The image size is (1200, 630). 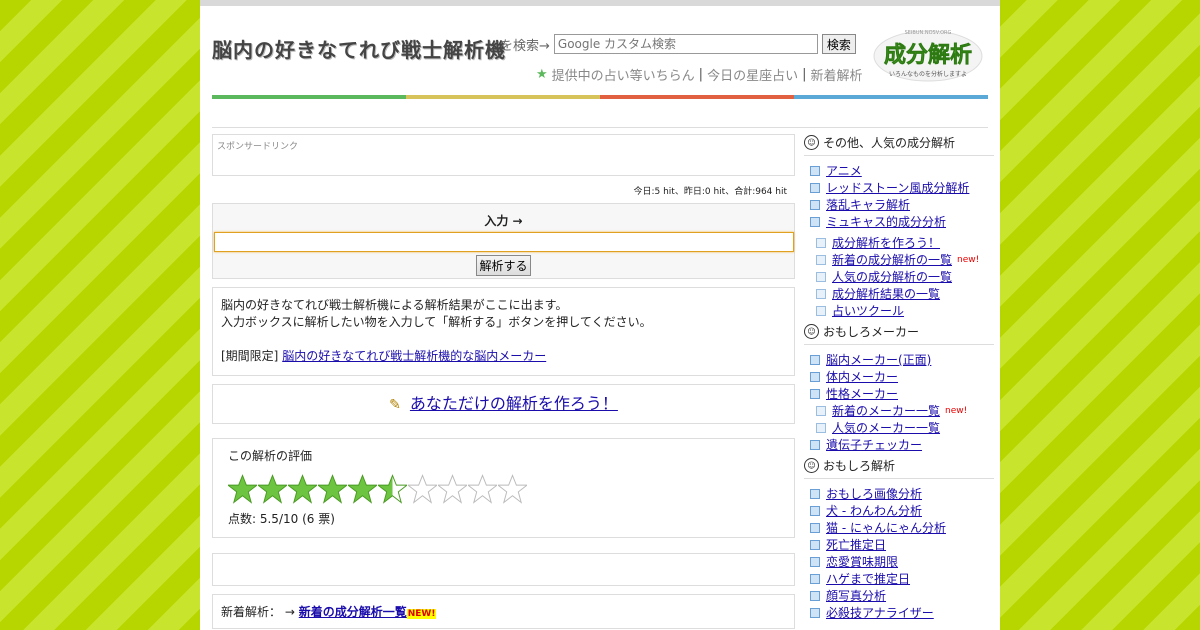 What do you see at coordinates (899, 595) in the screenshot?
I see `list-item: 顔写真分析` at bounding box center [899, 595].